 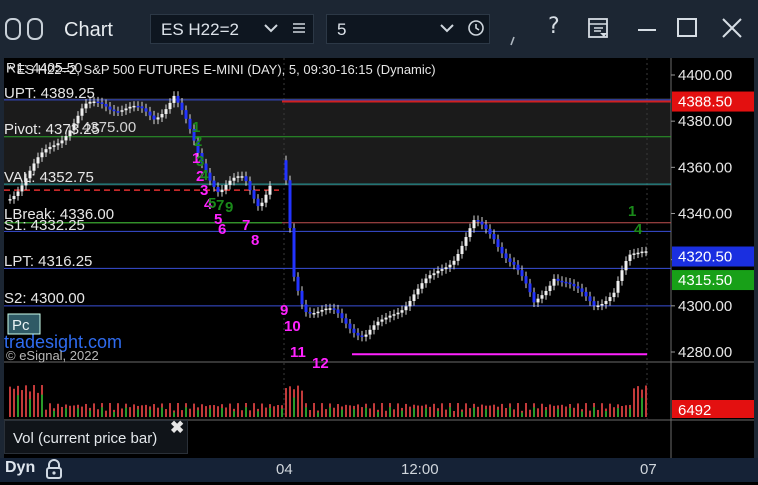 What do you see at coordinates (48, 261) in the screenshot?
I see `level-label-lpt: LPT: 4316.25` at bounding box center [48, 261].